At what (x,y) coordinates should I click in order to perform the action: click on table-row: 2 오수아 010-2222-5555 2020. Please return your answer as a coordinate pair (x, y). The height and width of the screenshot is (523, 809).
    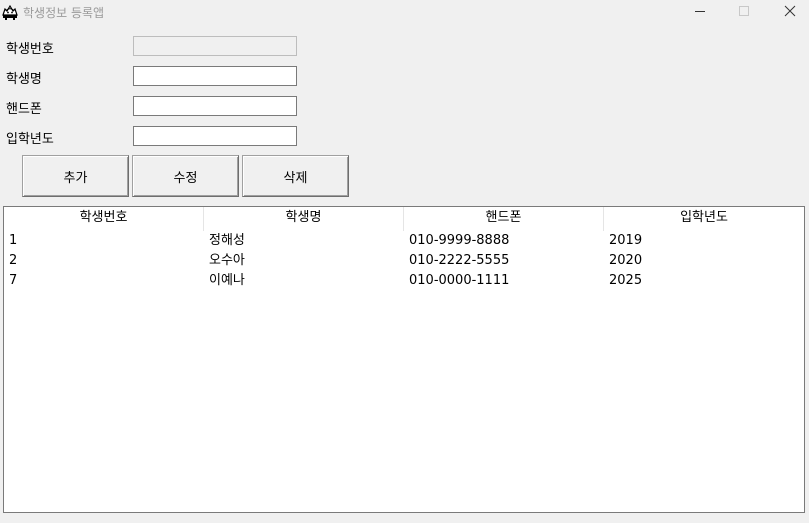
    Looking at the image, I should click on (404, 261).